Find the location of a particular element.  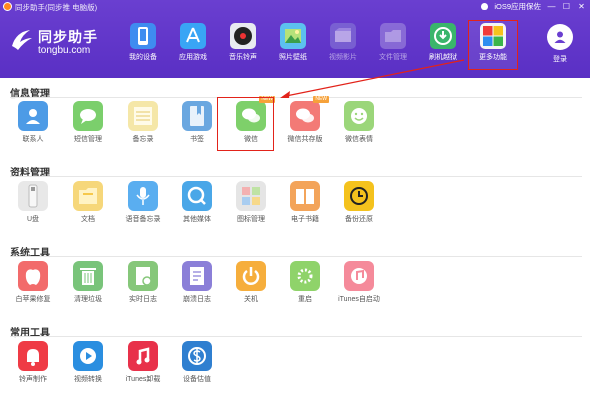

app-label: 备忘录 is located at coordinates (143, 139).